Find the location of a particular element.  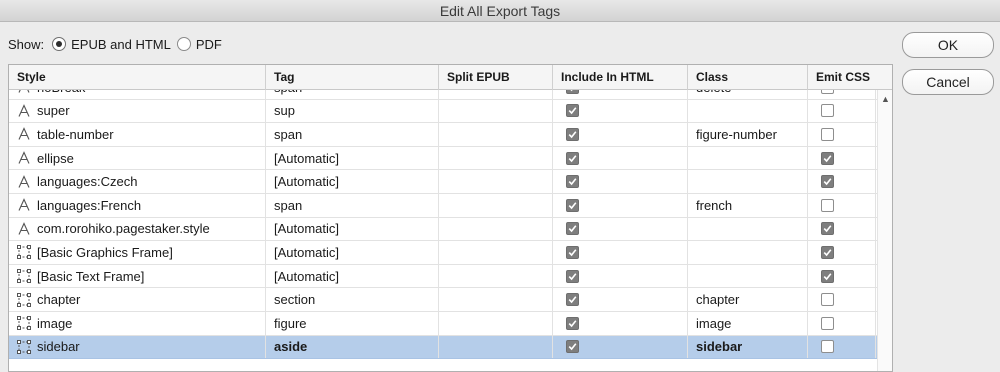

table-row: languages:French span french is located at coordinates (443, 205).